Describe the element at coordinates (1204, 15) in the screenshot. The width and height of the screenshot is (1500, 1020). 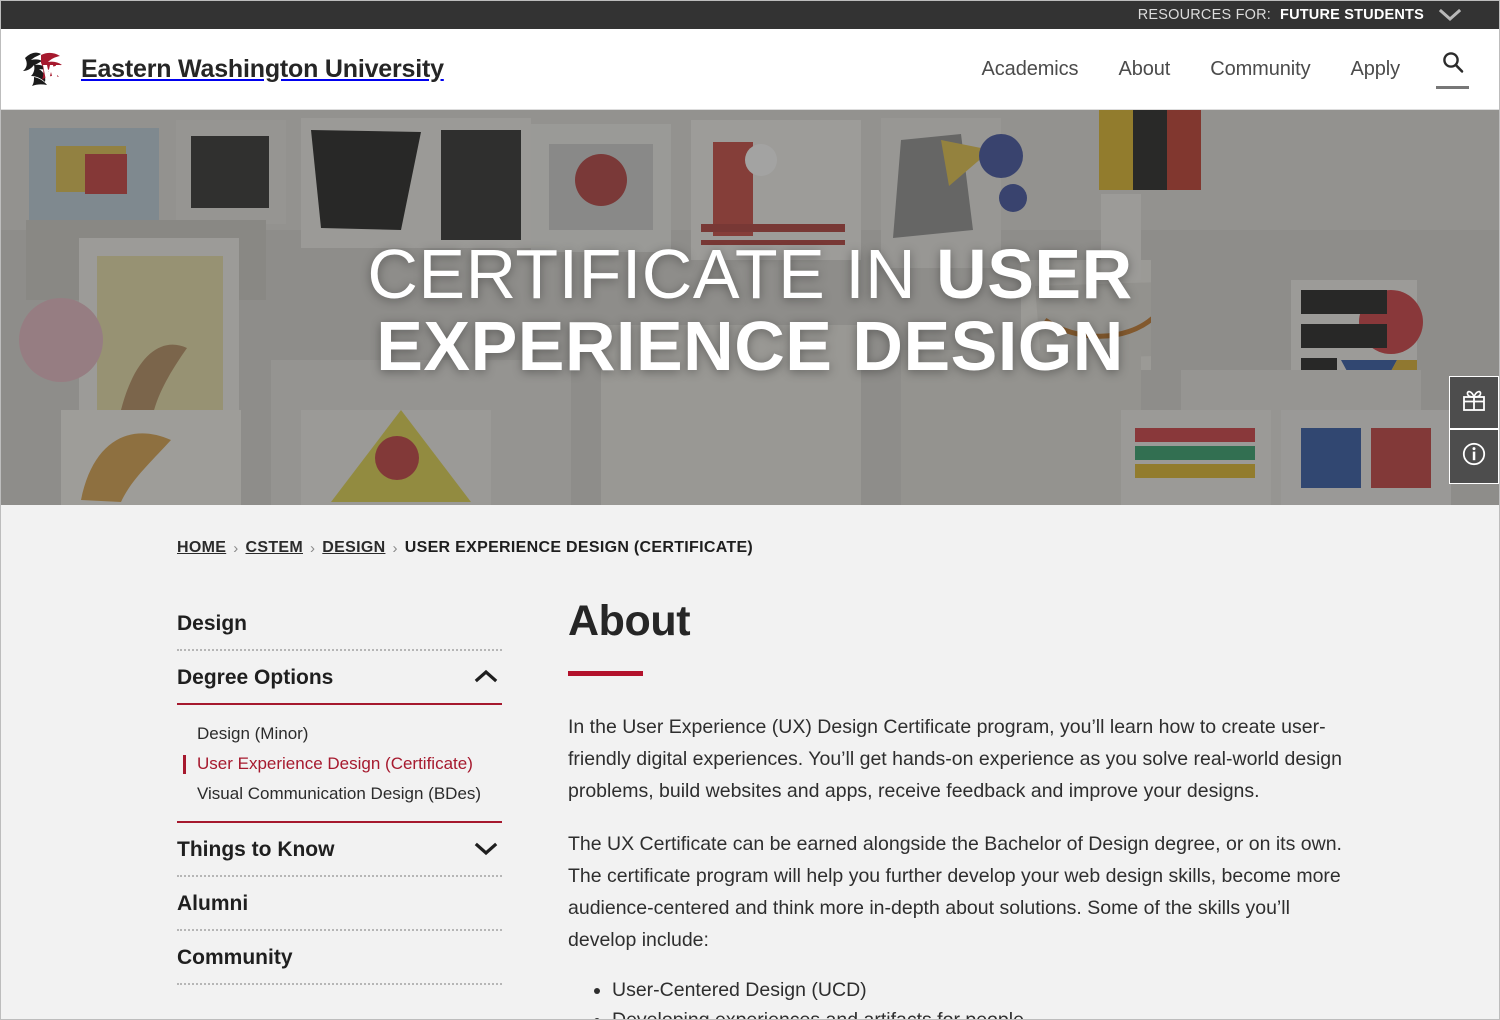
I see `resources-for-label: RESOURCES FOR:` at that location.